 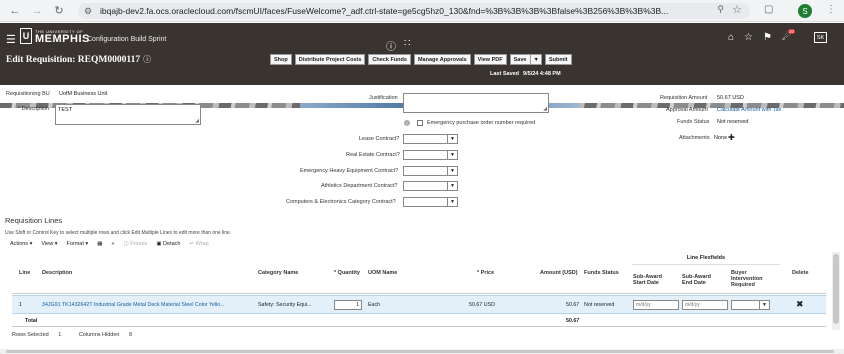 What do you see at coordinates (83, 94) in the screenshot?
I see `requisitioning-bu-value: UofM Business Unit` at bounding box center [83, 94].